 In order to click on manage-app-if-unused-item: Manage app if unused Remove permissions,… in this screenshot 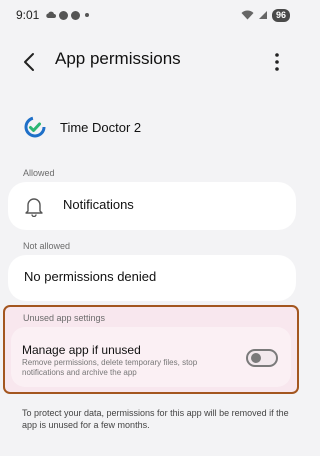, I will do `click(151, 357)`.